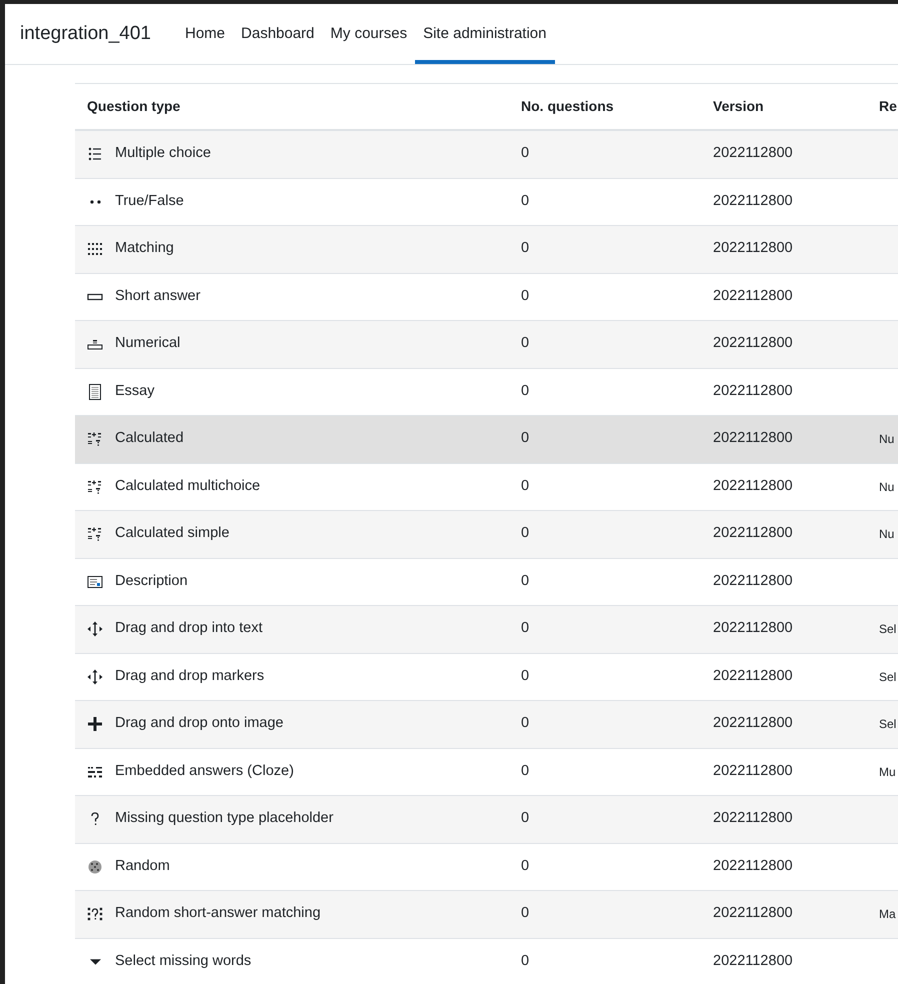  Describe the element at coordinates (369, 34) in the screenshot. I see `nav-link: My courses` at that location.